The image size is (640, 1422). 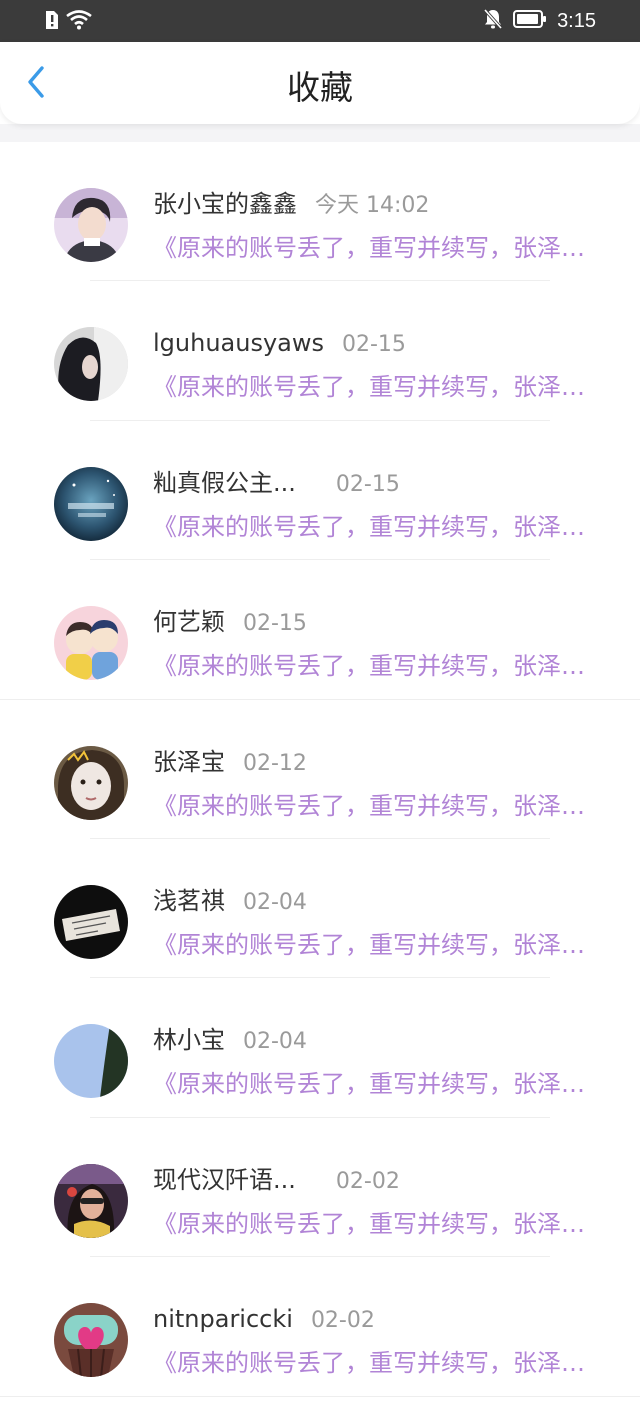 What do you see at coordinates (320, 630) in the screenshot?
I see `list-item: 何艺颖 02-15 《原来的账号丢了，重写并续写，张泽宝》` at bounding box center [320, 630].